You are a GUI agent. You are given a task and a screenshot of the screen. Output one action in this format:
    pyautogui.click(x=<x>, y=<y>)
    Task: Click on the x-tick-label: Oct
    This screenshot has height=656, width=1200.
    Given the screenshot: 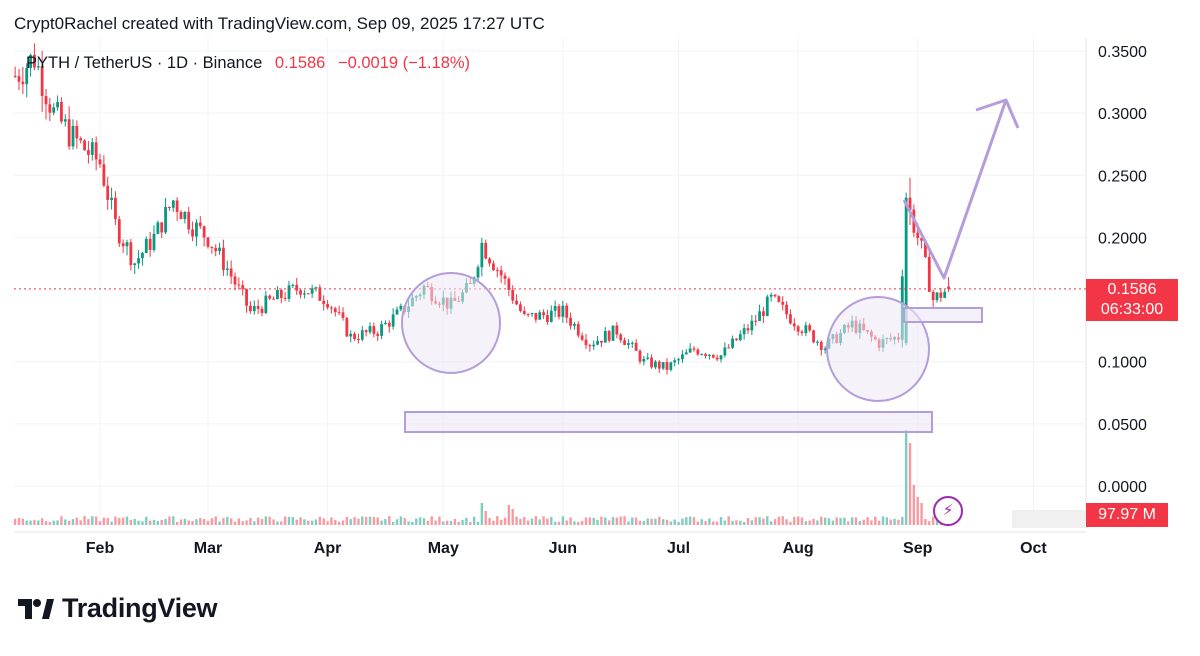 What is the action you would take?
    pyautogui.click(x=1033, y=548)
    